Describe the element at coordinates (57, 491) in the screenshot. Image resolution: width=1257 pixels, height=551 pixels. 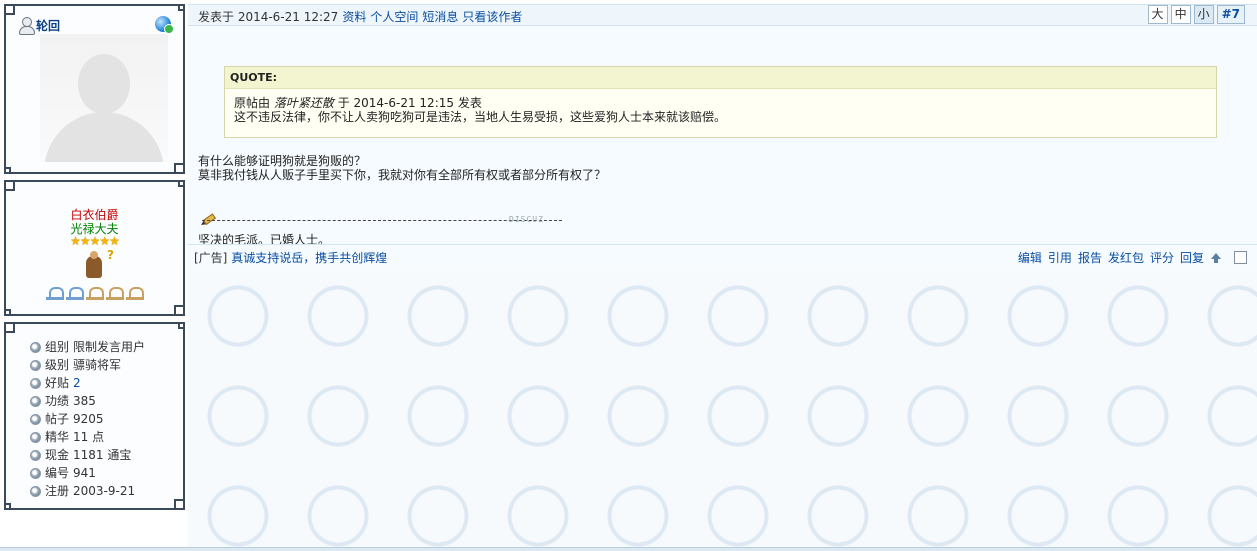
I see `stat-label: 注册` at that location.